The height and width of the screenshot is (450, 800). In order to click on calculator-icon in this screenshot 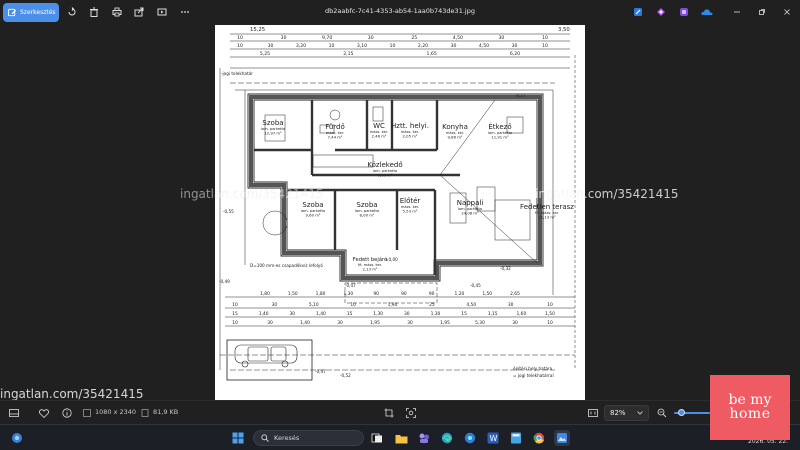, I will do `click(516, 438)`.